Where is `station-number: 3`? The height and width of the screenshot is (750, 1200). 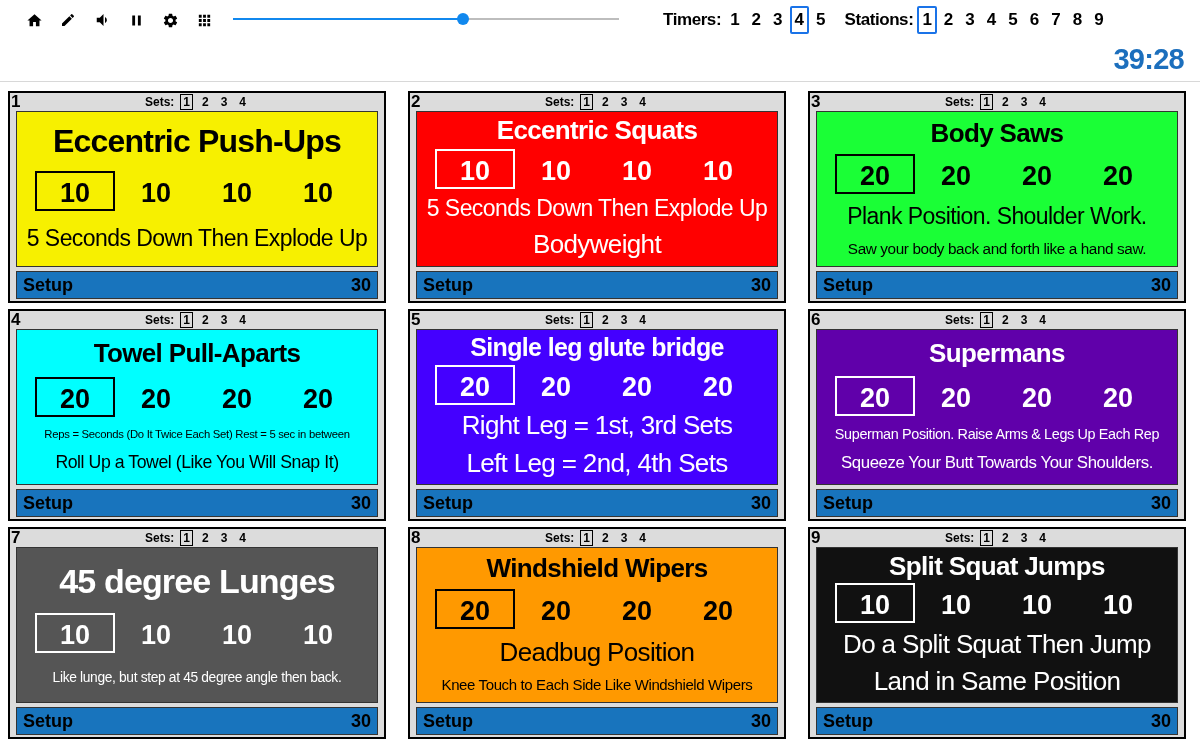 station-number: 3 is located at coordinates (816, 102).